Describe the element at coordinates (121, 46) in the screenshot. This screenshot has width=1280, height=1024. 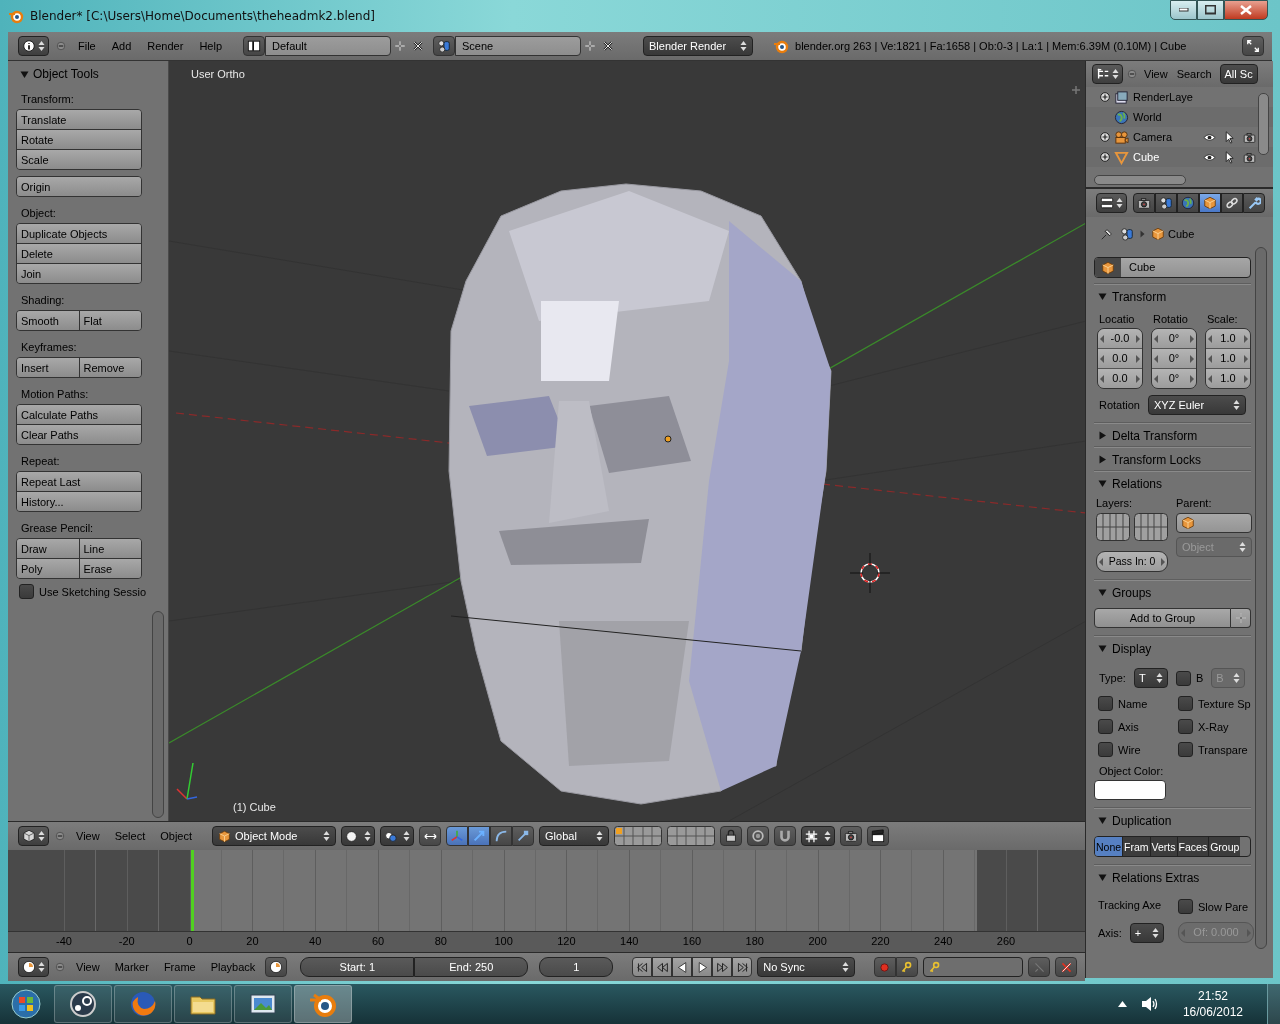
I see `menu-item: Add` at that location.